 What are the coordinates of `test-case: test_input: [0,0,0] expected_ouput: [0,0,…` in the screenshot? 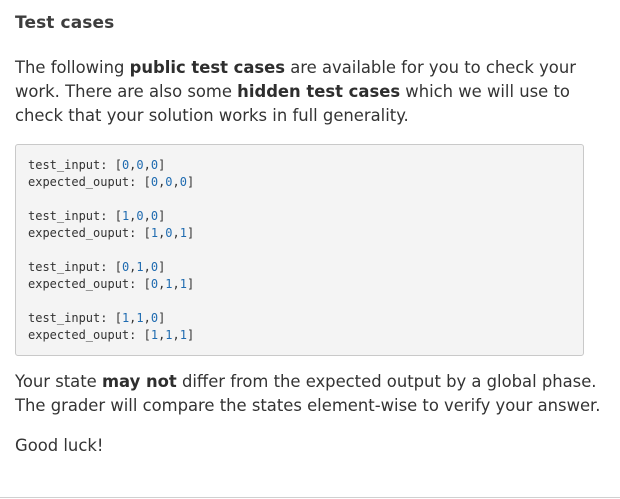 It's located at (299, 174).